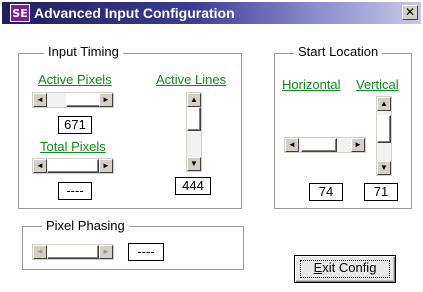  I want to click on horizontal-value: 74, so click(326, 192).